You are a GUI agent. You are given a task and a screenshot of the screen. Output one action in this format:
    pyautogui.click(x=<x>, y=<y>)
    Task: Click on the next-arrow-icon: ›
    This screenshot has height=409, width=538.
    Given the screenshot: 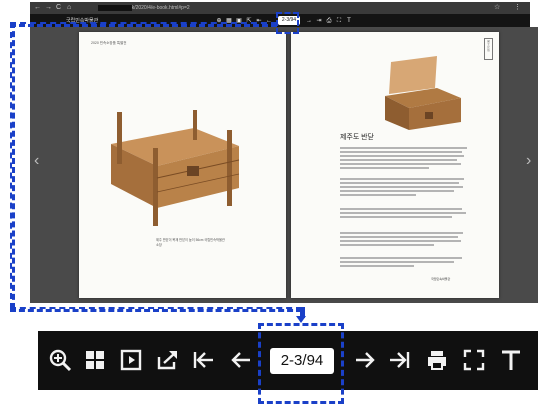 What is the action you would take?
    pyautogui.click(x=528, y=161)
    